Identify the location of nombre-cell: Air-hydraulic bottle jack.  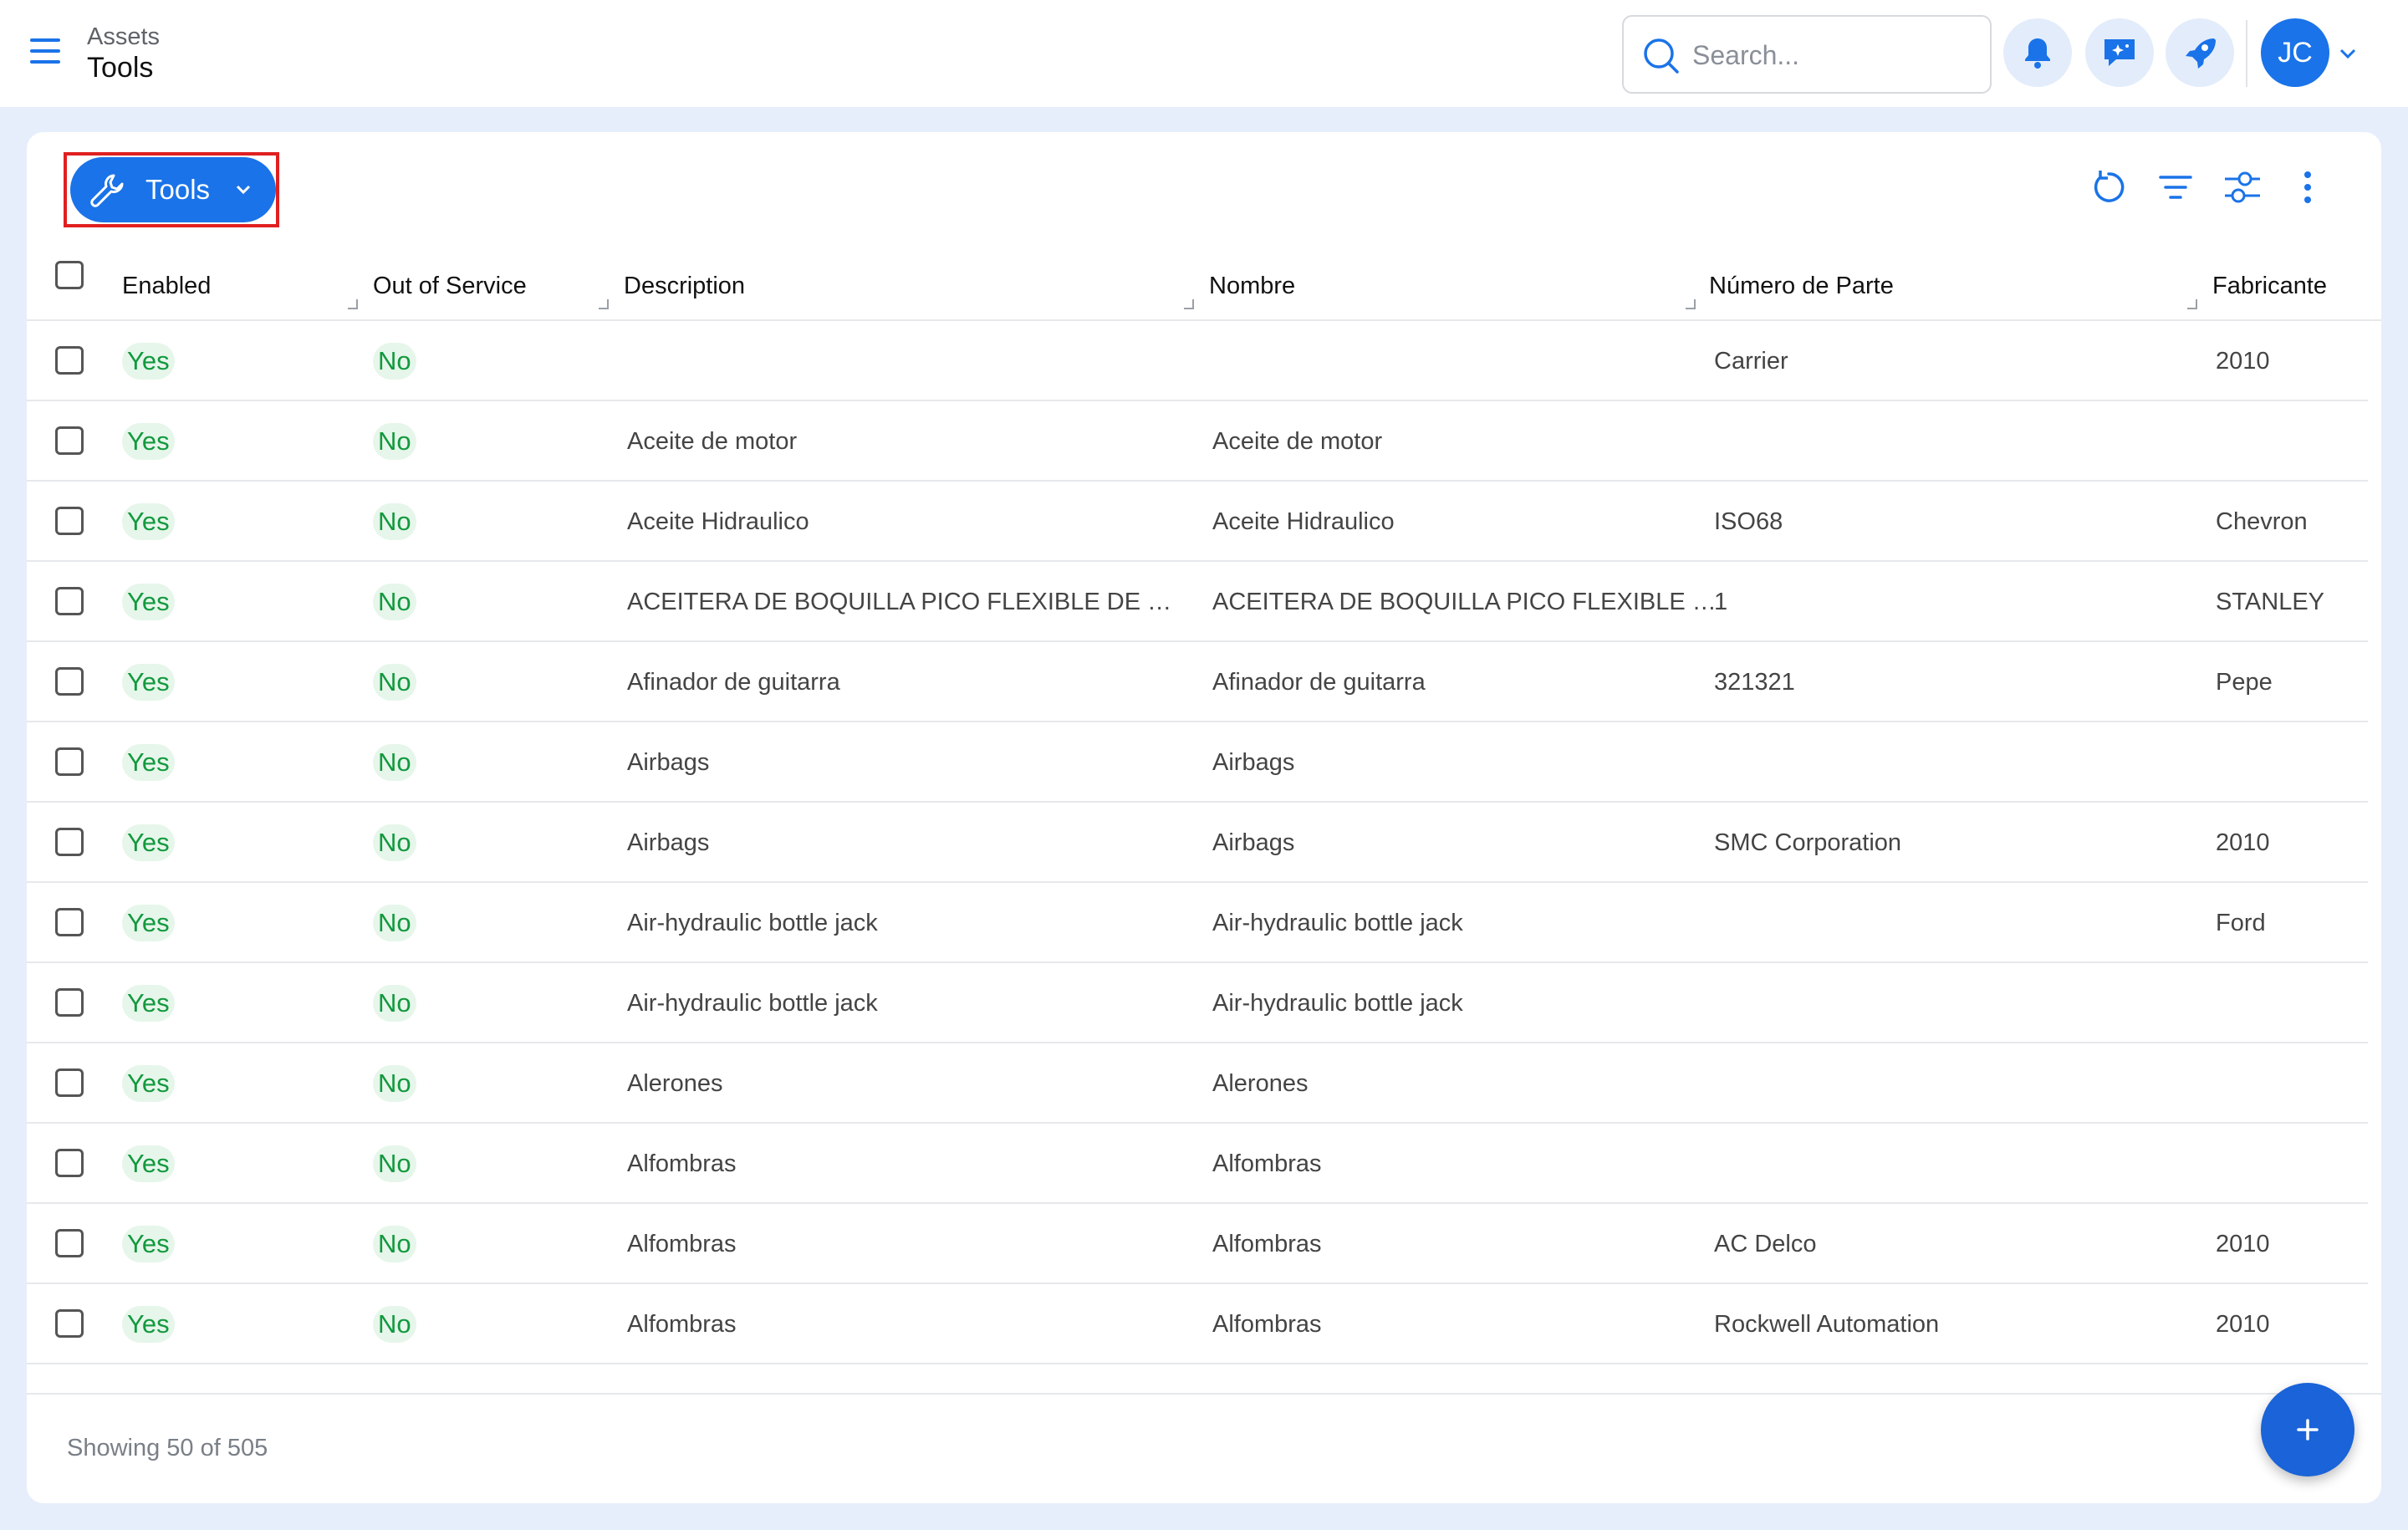
(1337, 1003).